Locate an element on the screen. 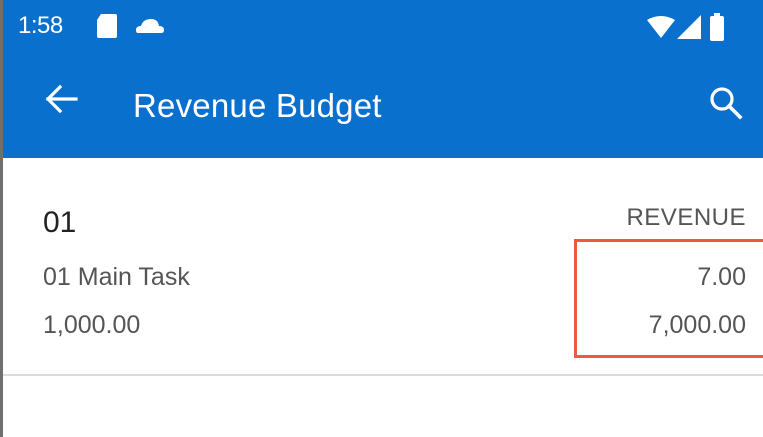  item-id: 01 is located at coordinates (60, 222).